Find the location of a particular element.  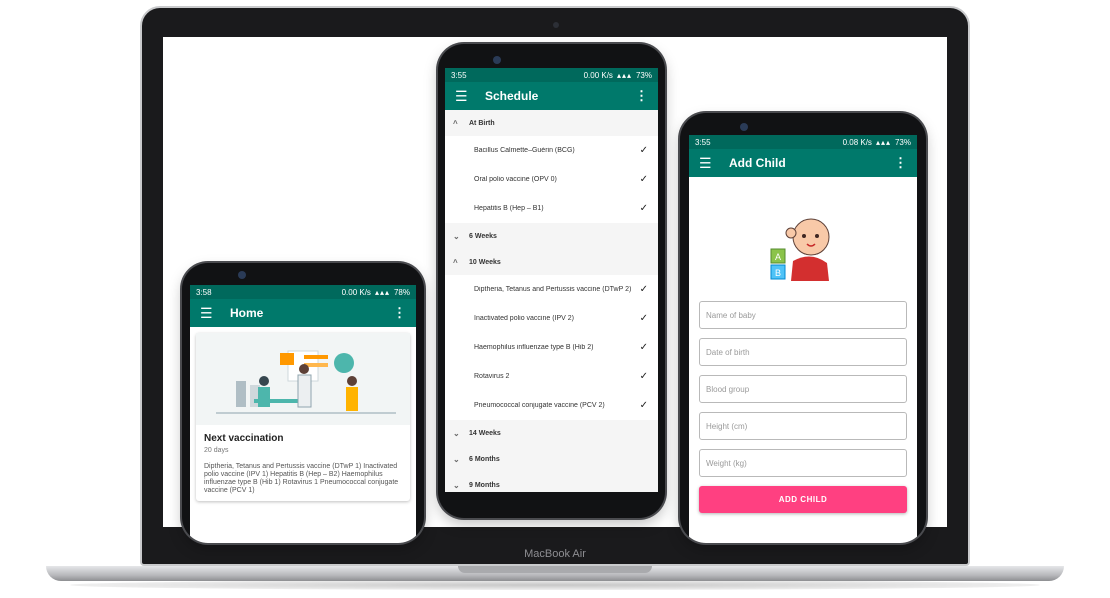

section-label: 6 Weeks is located at coordinates (483, 236).